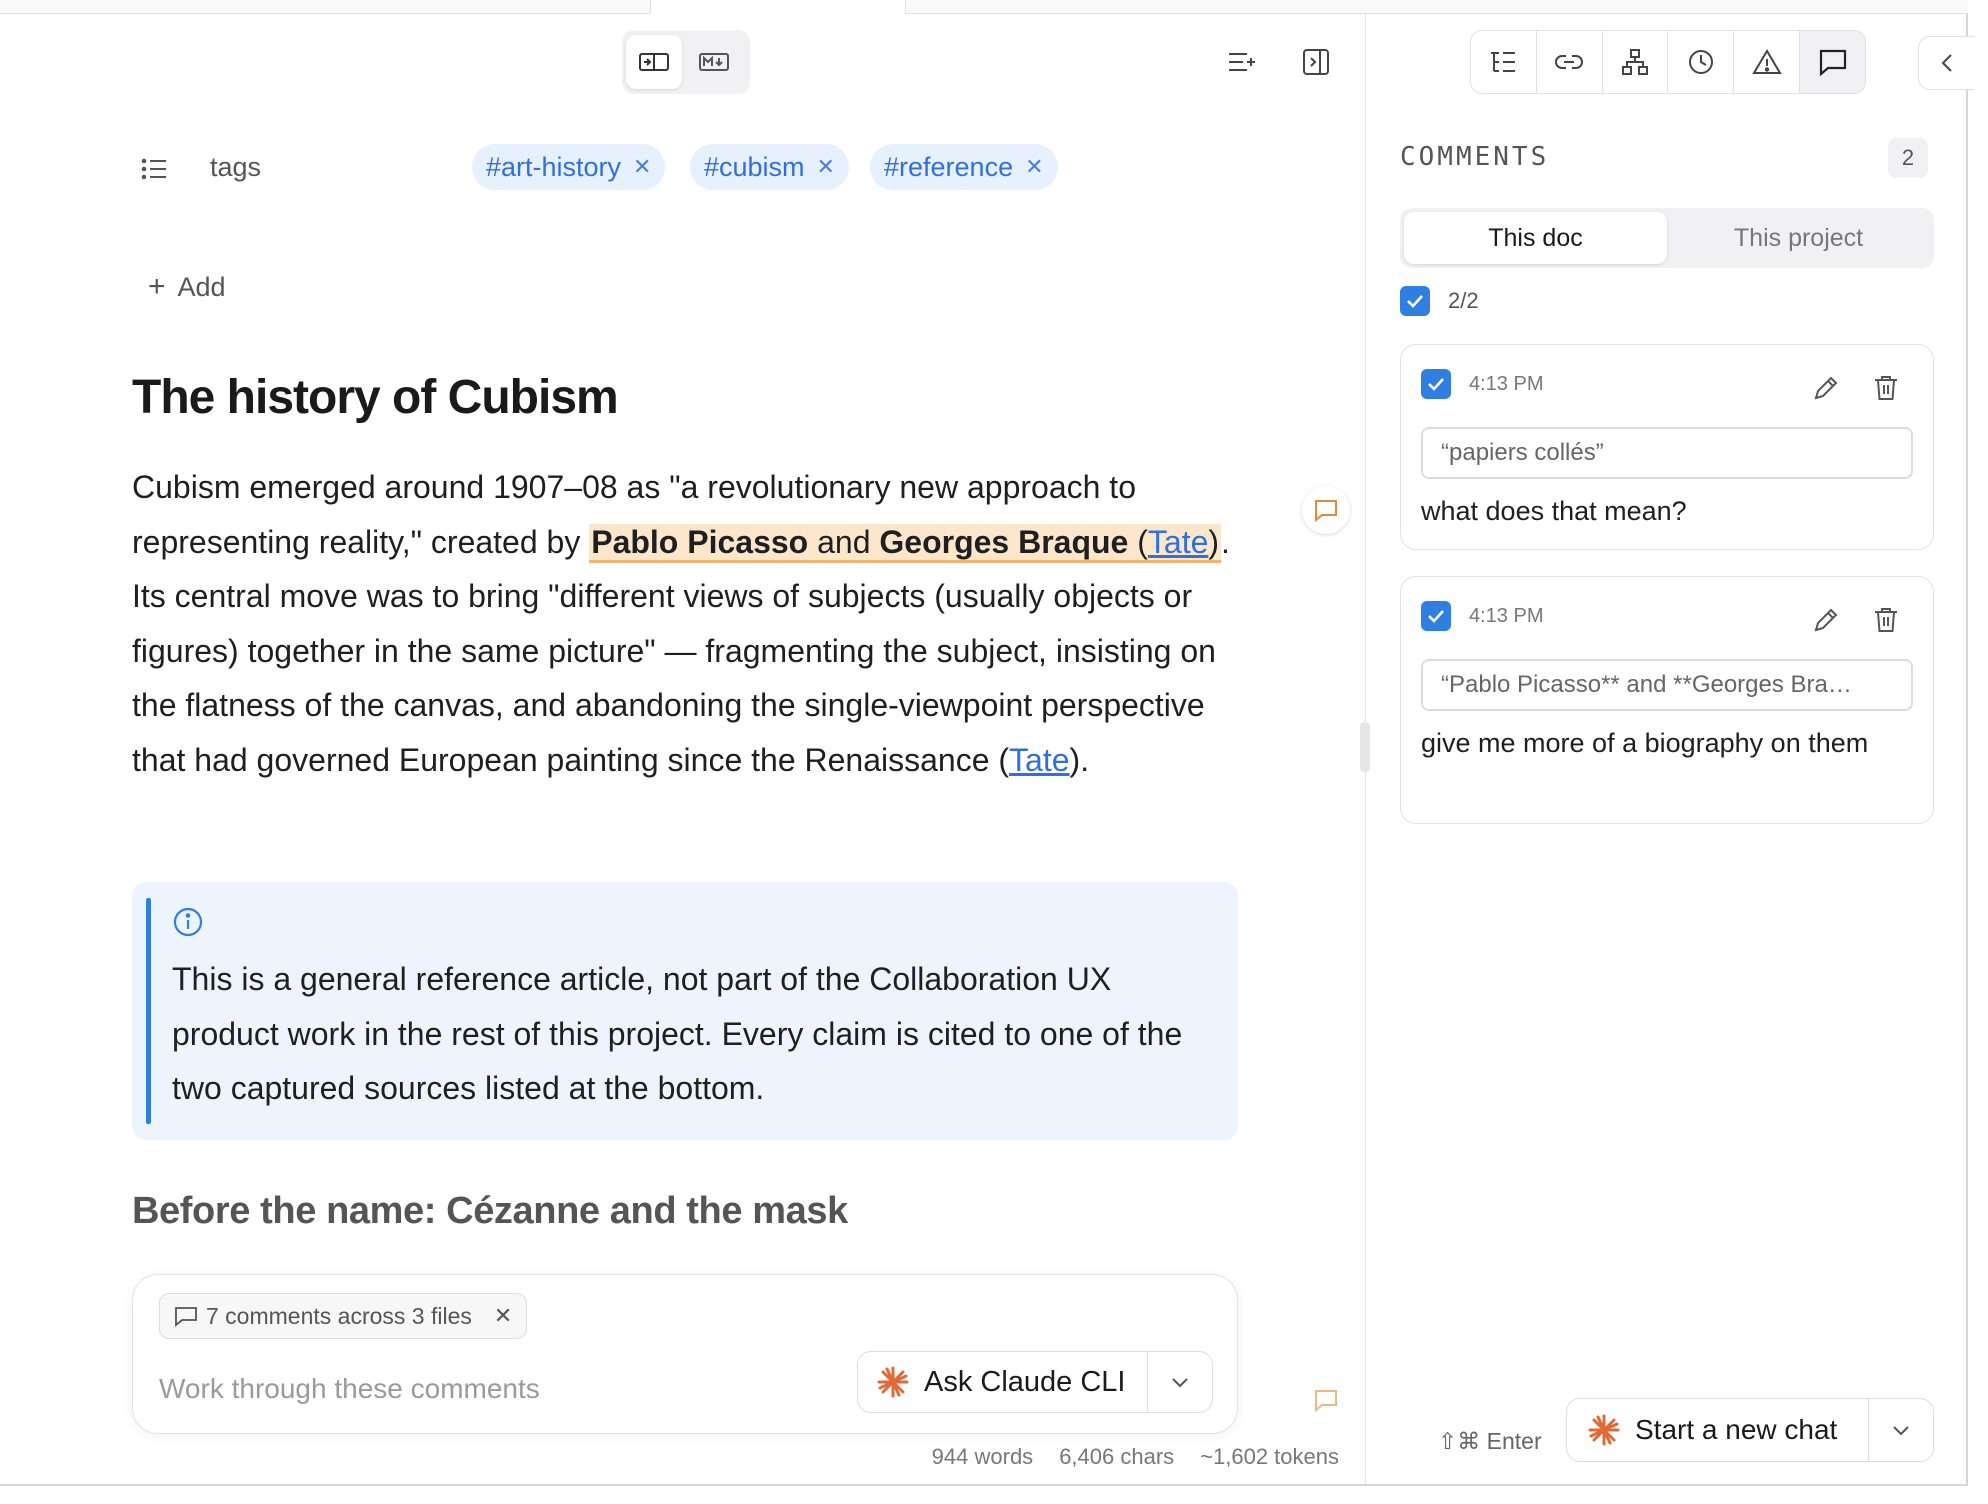 This screenshot has width=1988, height=1504. I want to click on tab-comments, so click(1832, 62).